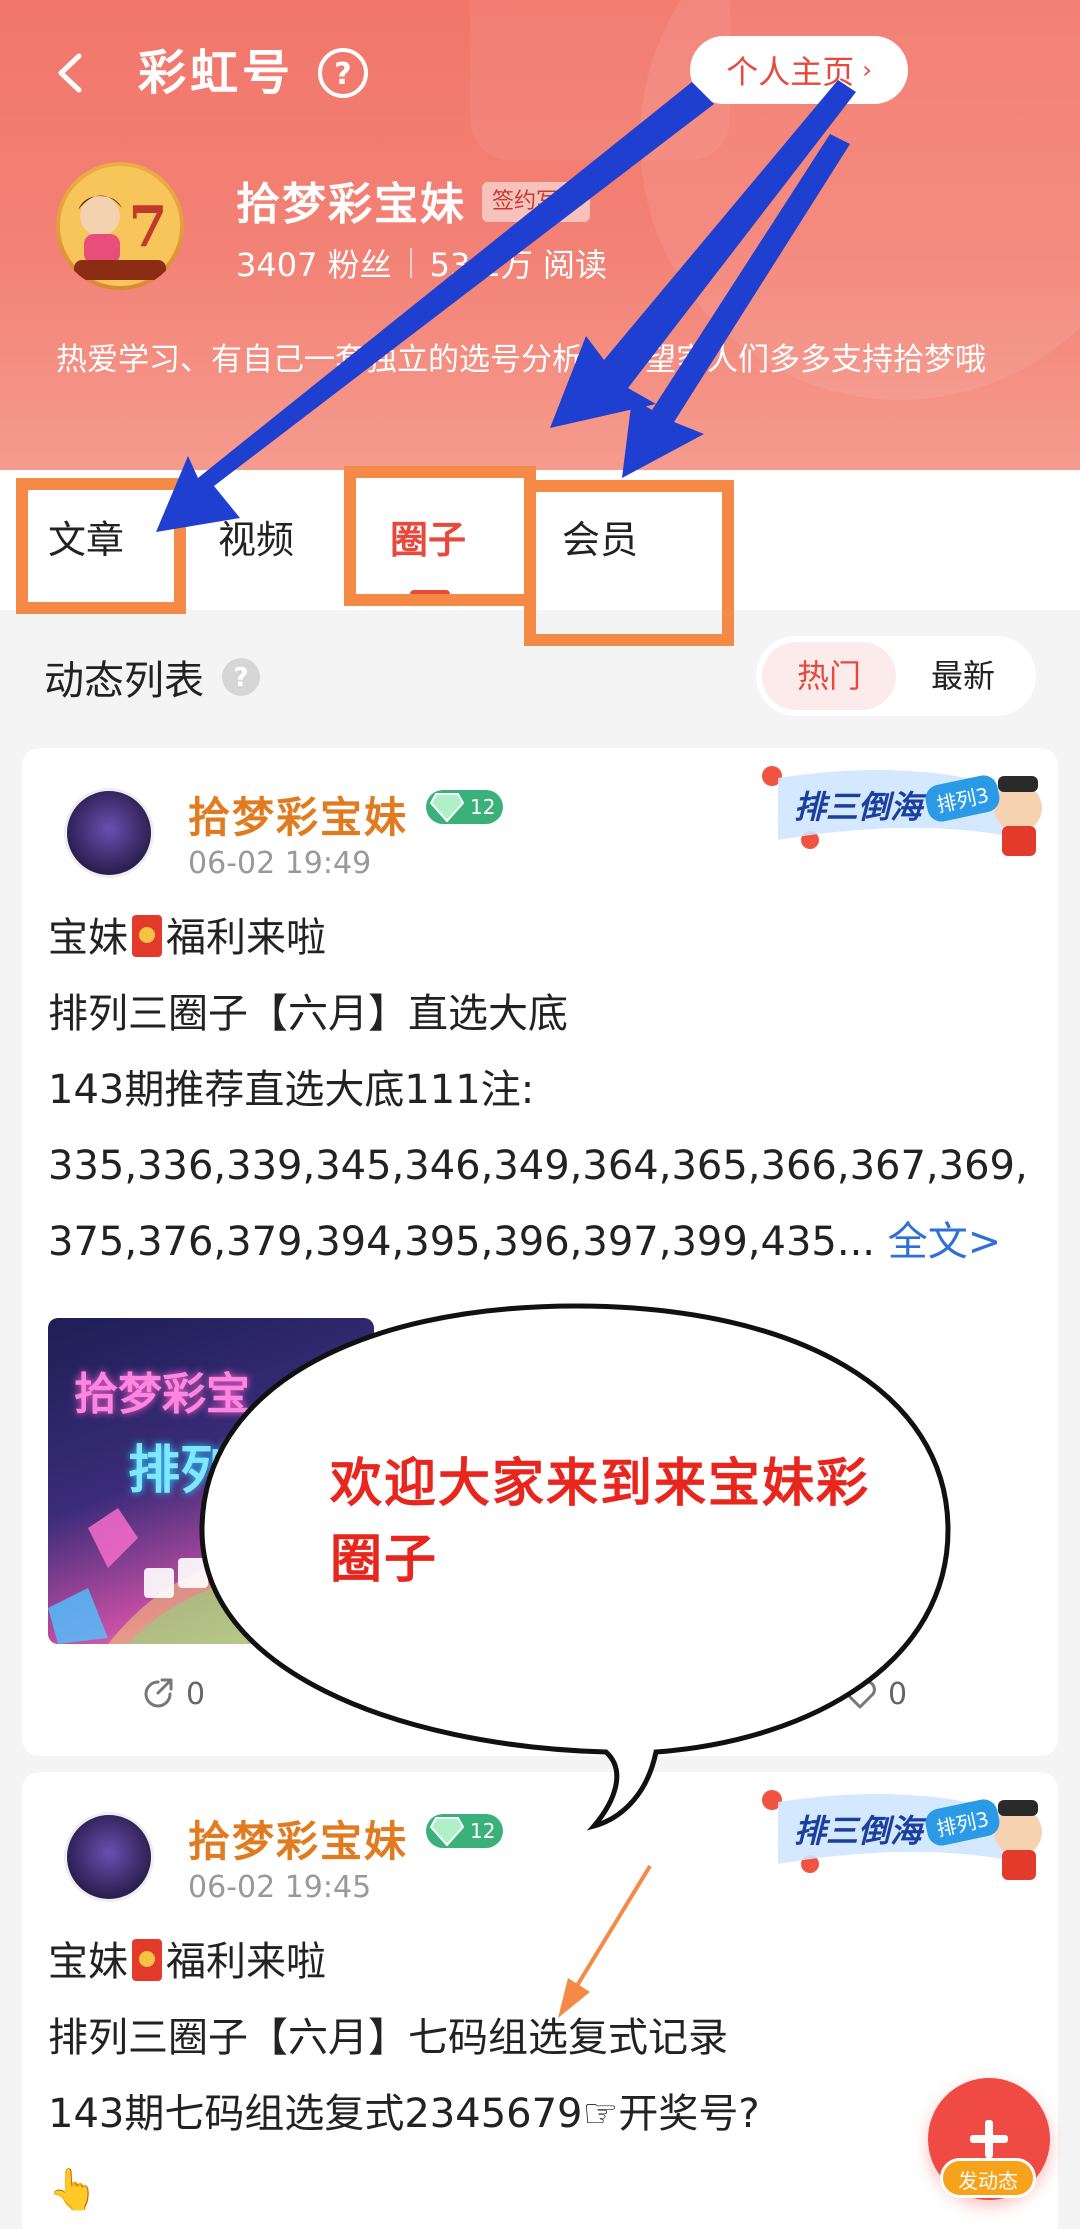 The width and height of the screenshot is (1080, 2229). Describe the element at coordinates (600, 540) in the screenshot. I see `tab-members: 会员` at that location.